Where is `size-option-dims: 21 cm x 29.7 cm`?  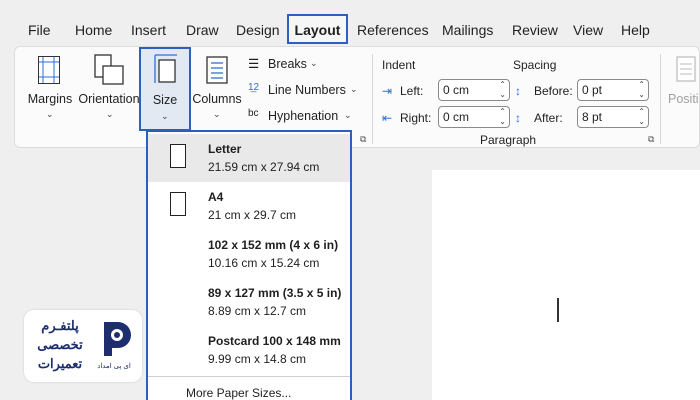 size-option-dims: 21 cm x 29.7 cm is located at coordinates (252, 215).